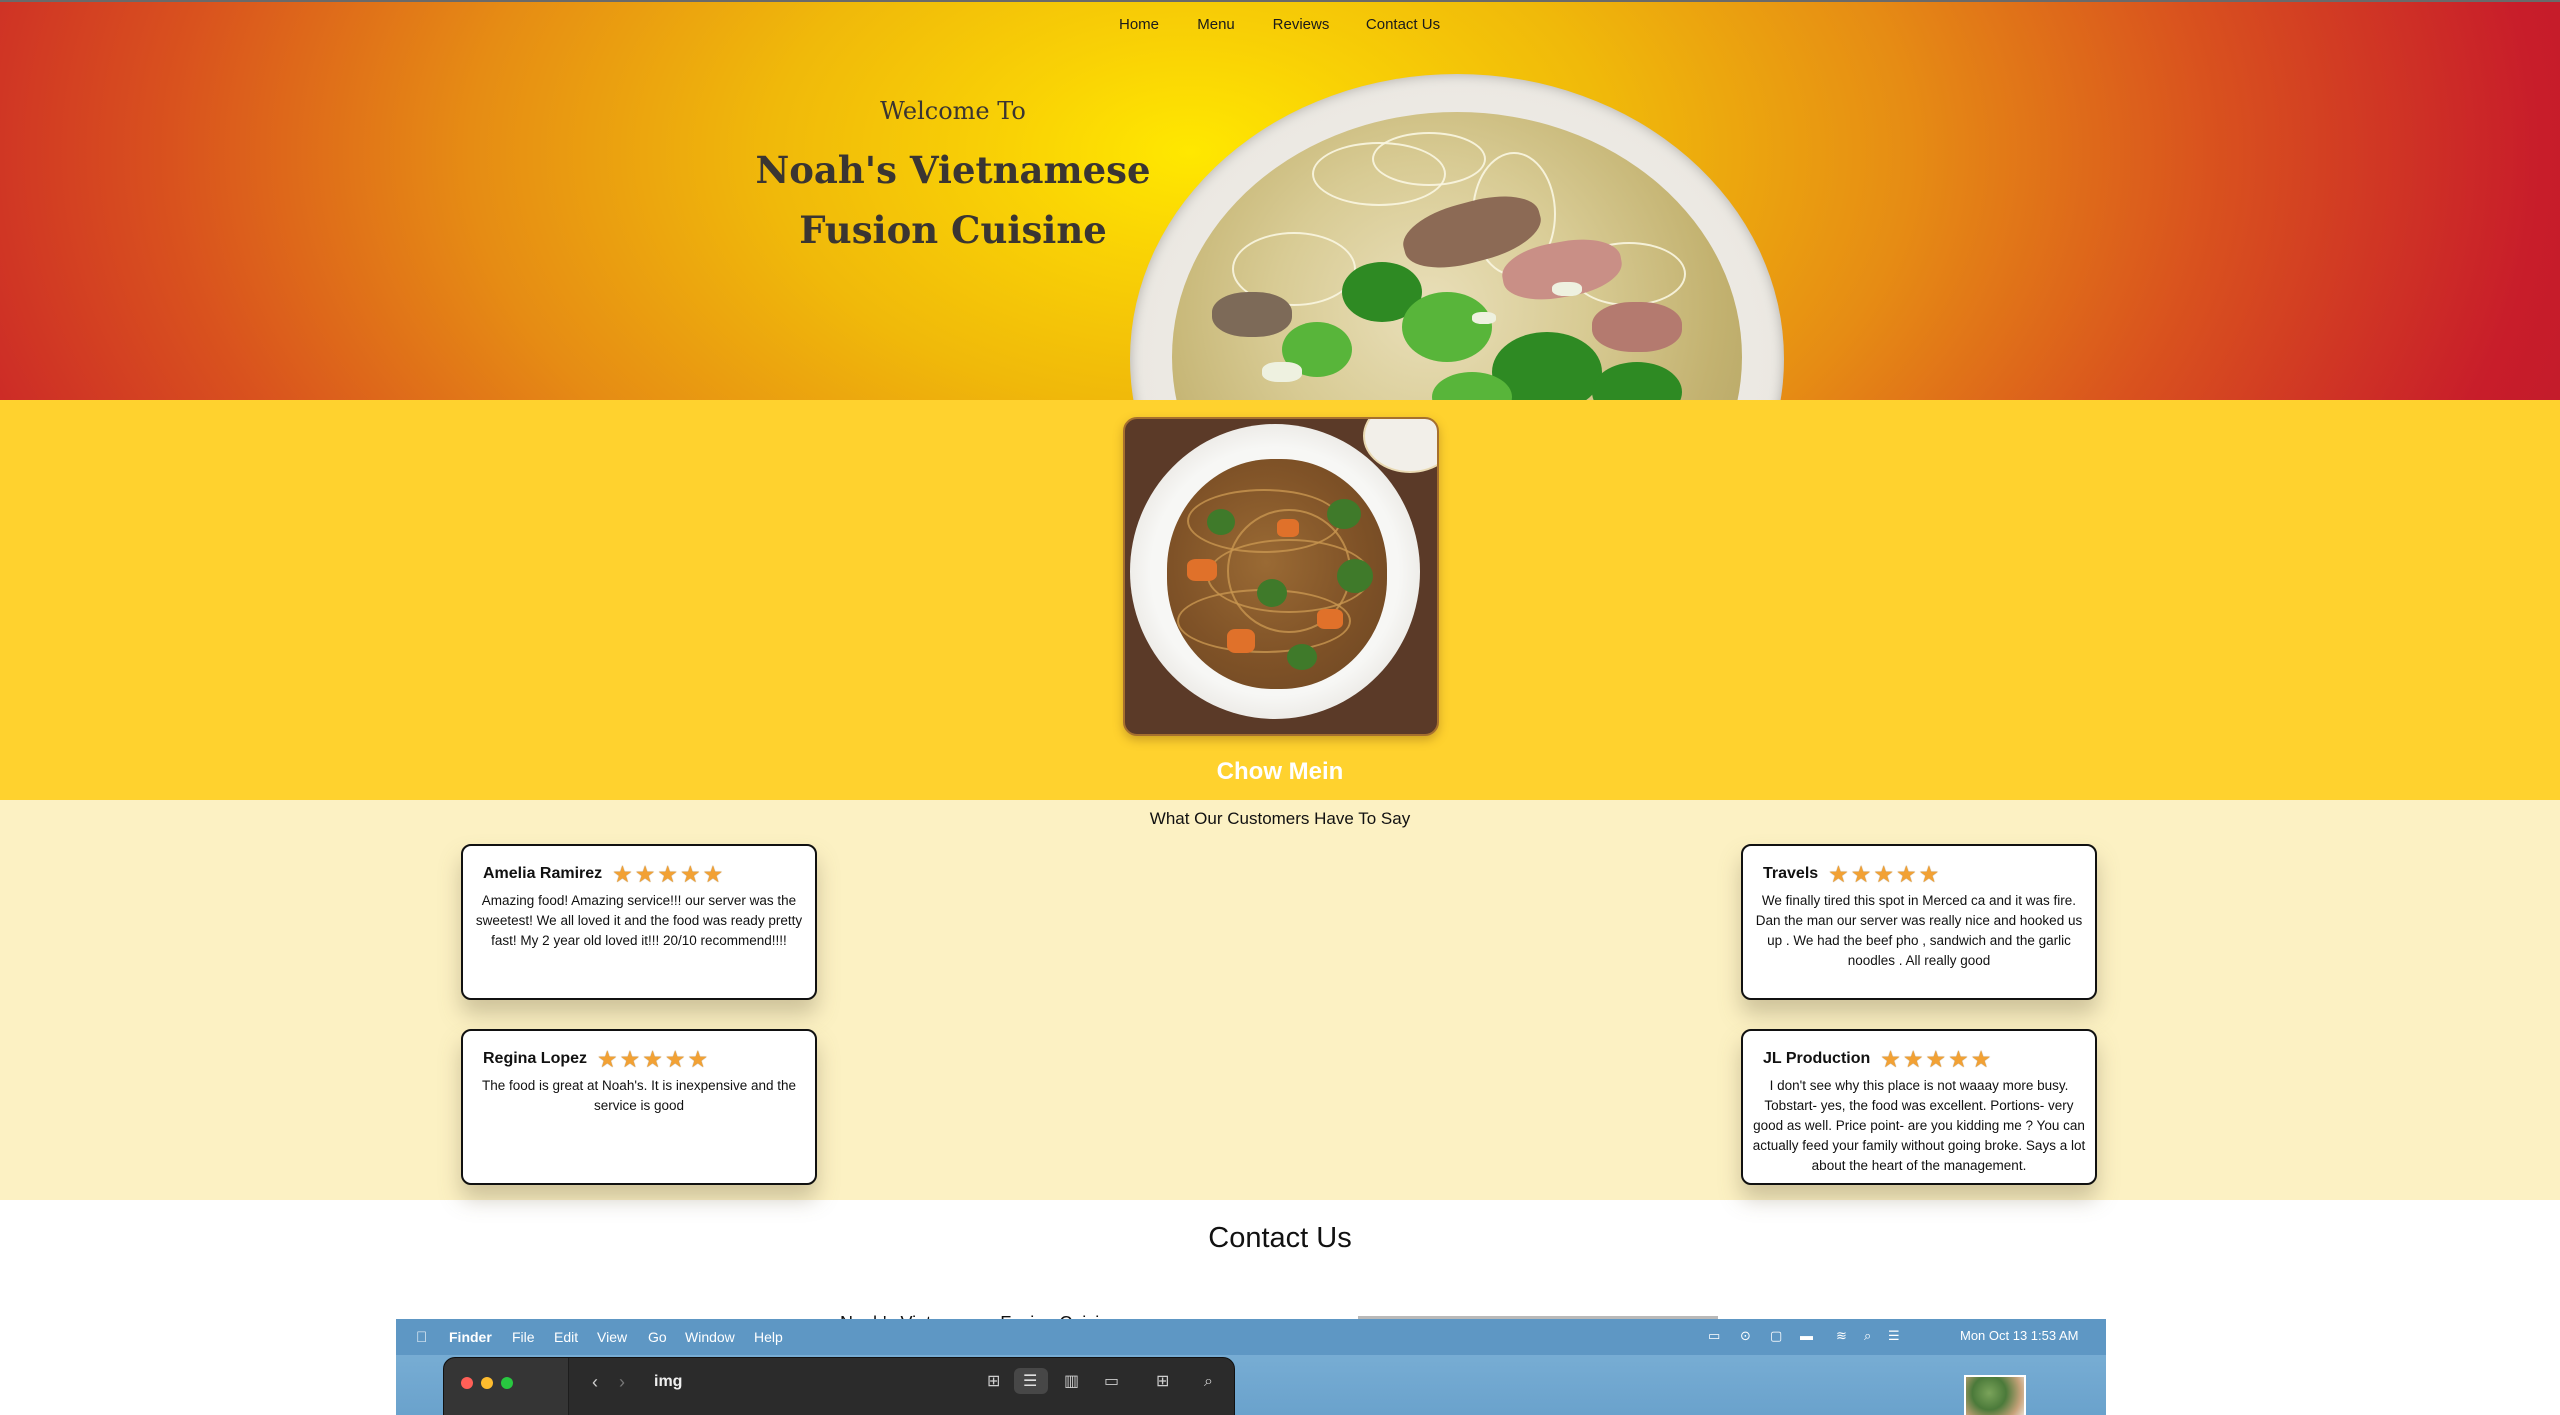 The width and height of the screenshot is (2560, 1415). I want to click on gallery-view-icon: ▭, so click(1111, 1382).